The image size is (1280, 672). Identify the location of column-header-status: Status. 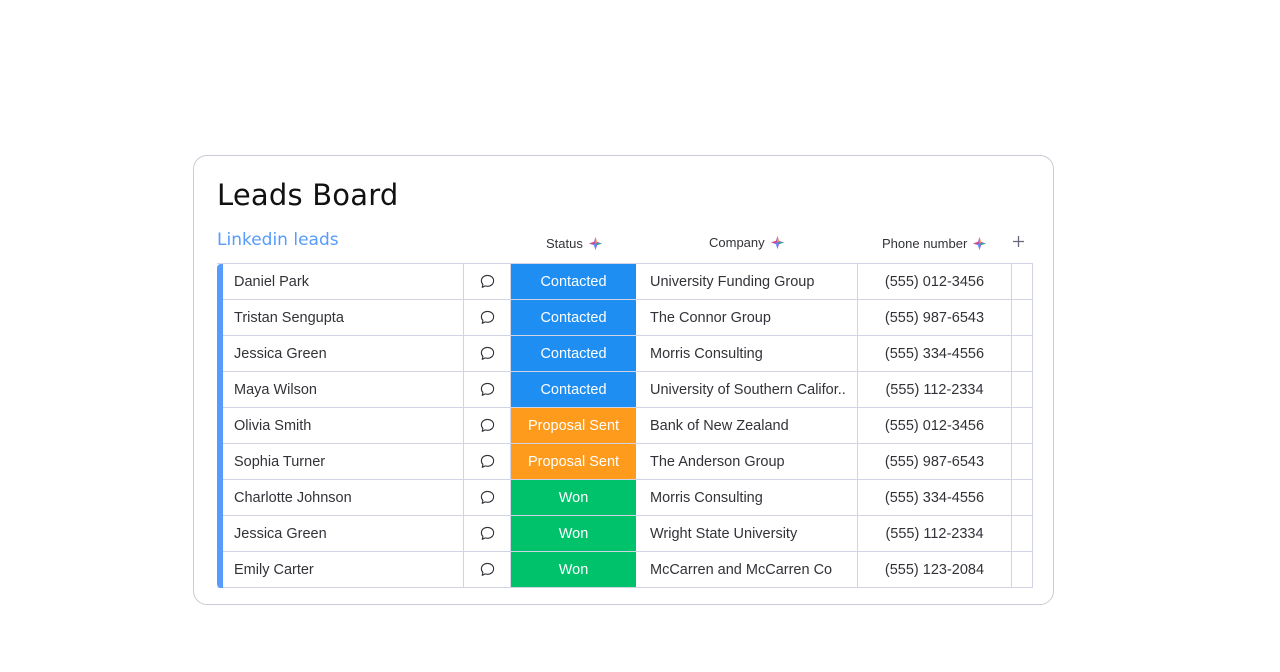
(574, 243).